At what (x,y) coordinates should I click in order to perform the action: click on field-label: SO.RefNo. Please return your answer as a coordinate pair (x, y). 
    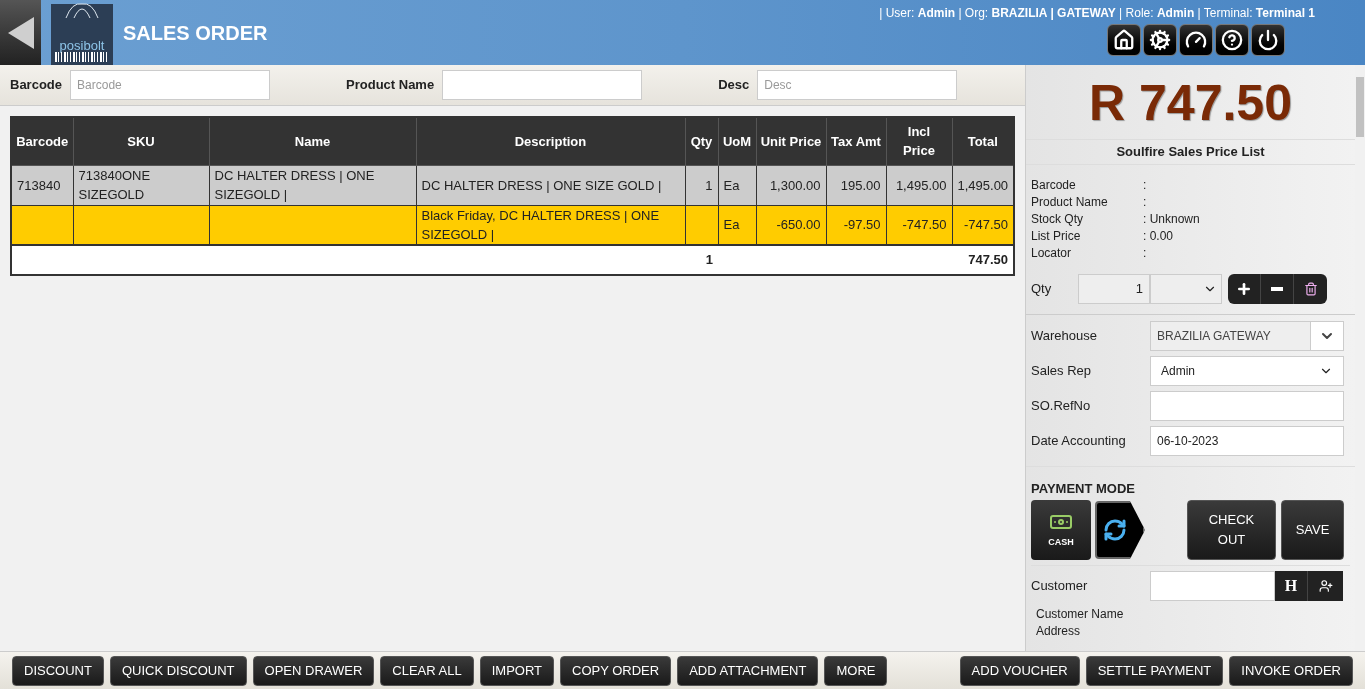
    Looking at the image, I should click on (1061, 405).